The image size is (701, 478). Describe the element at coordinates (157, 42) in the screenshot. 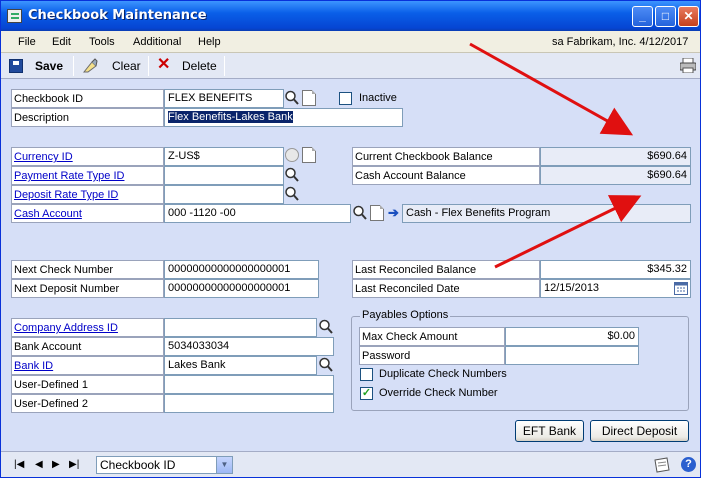

I see `menu-additional: Additional` at that location.